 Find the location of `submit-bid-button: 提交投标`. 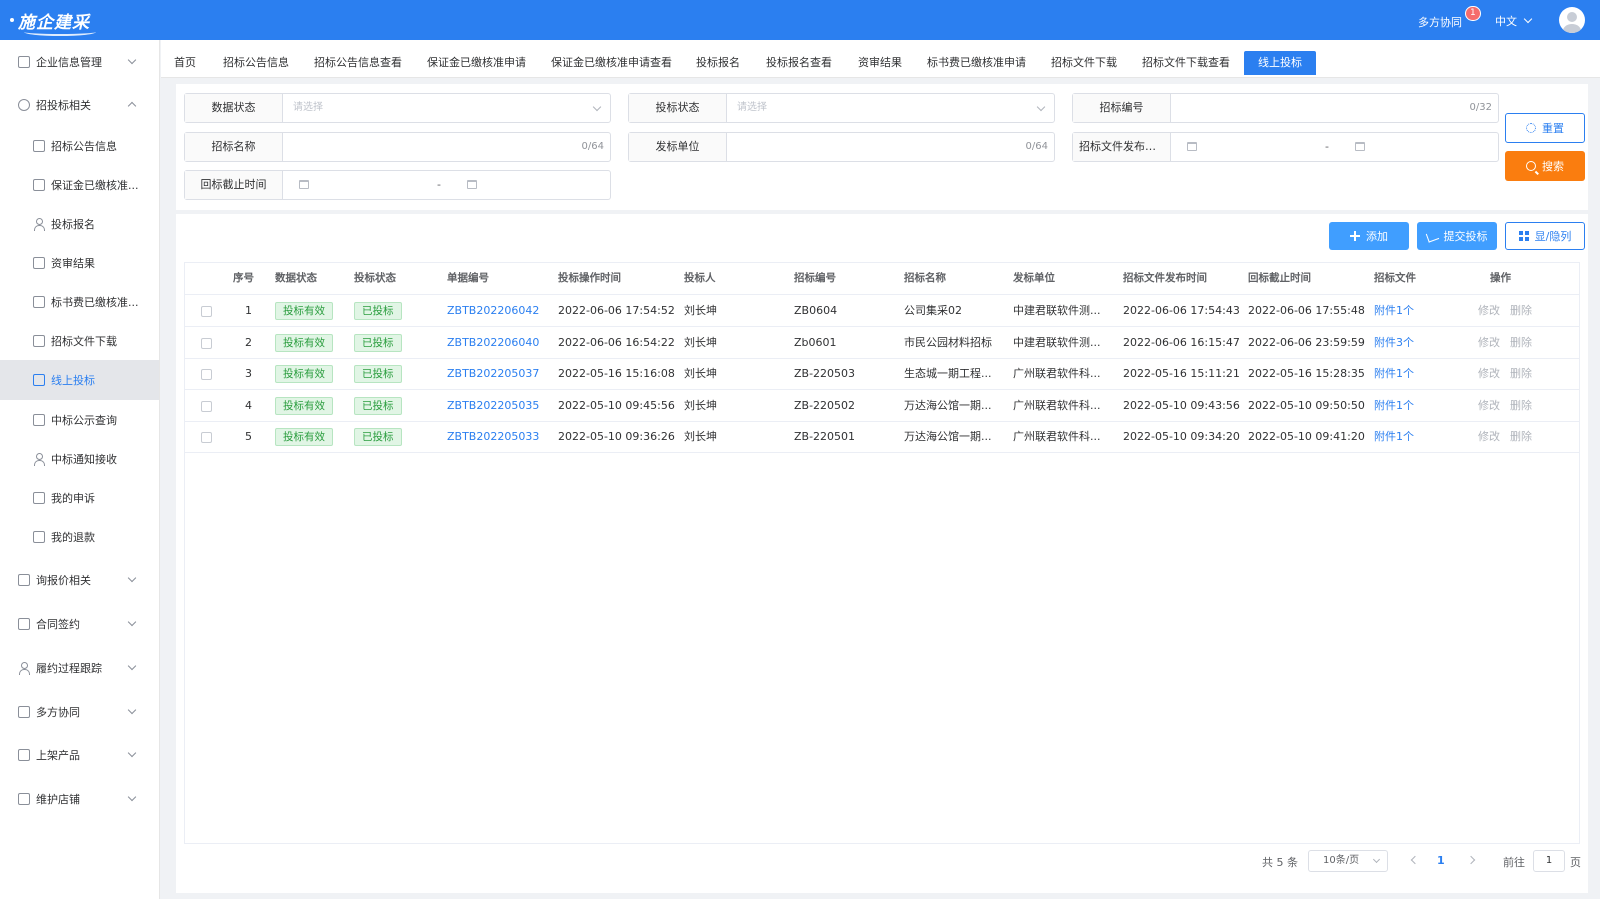

submit-bid-button: 提交投标 is located at coordinates (1457, 236).